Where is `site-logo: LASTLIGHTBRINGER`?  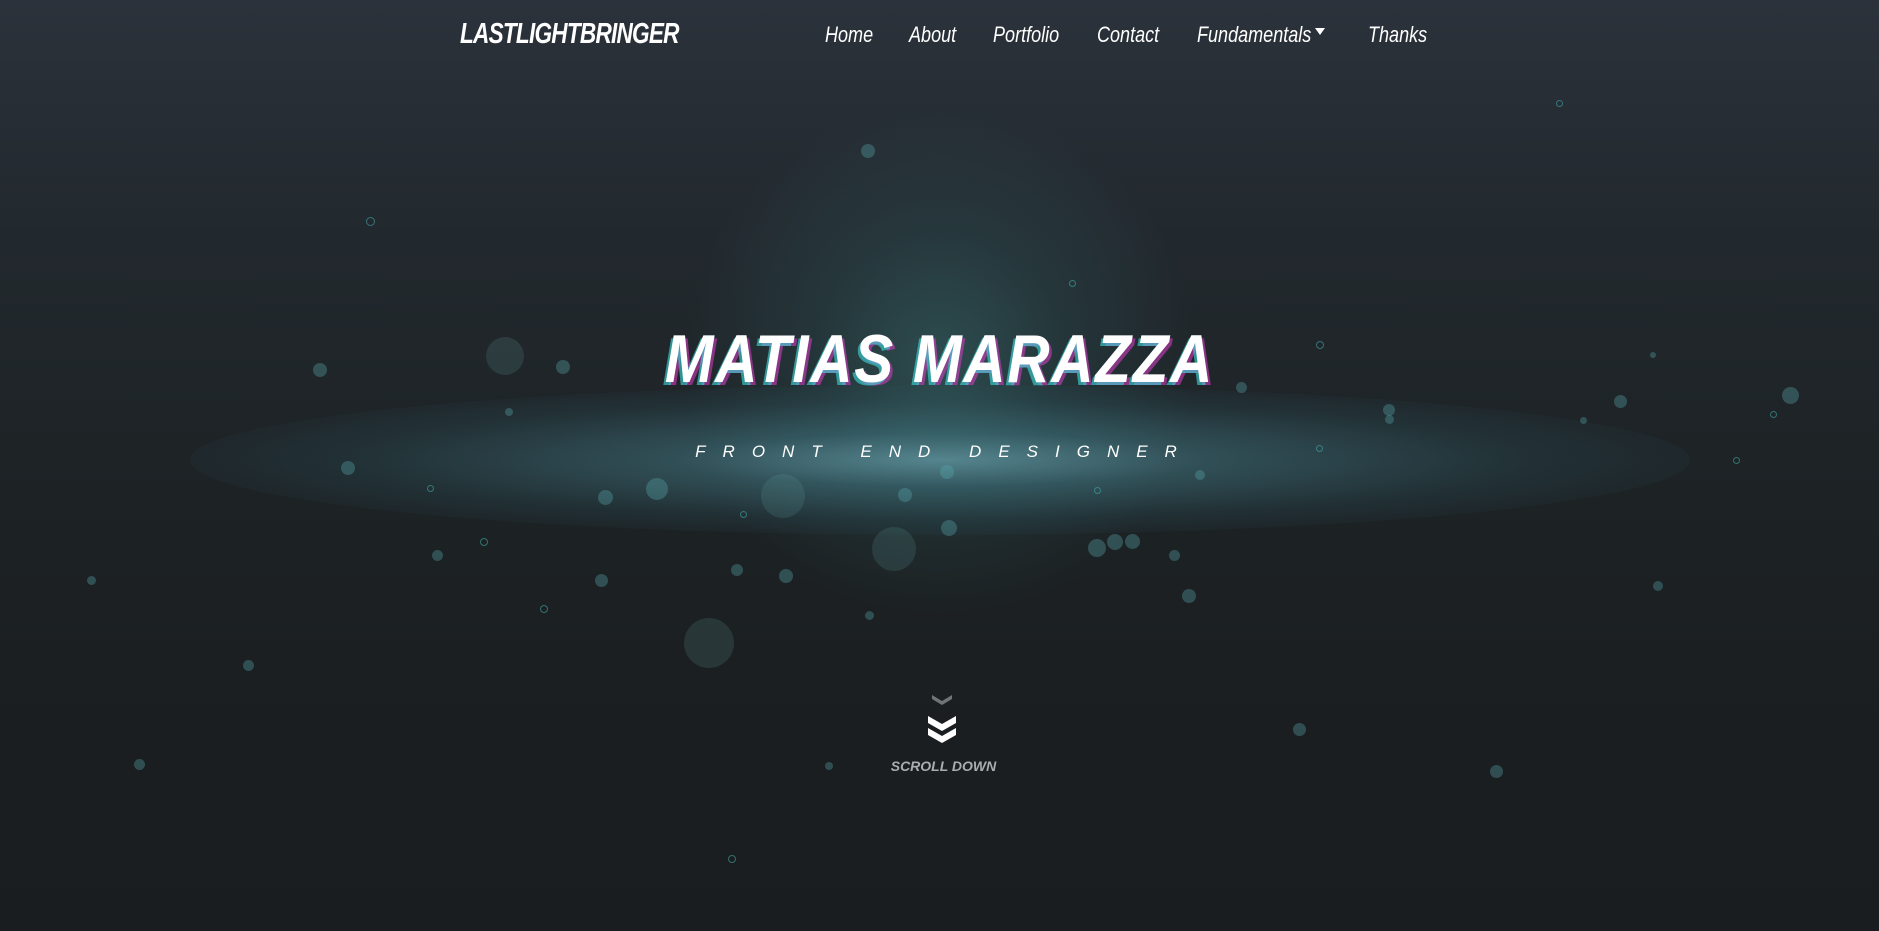 site-logo: LASTLIGHTBRINGER is located at coordinates (570, 34).